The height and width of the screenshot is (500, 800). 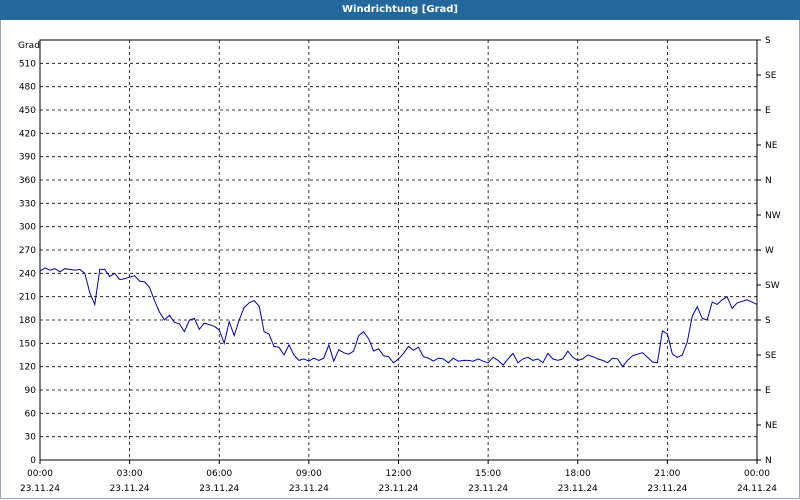 What do you see at coordinates (31, 414) in the screenshot?
I see `y-tick-label: 60` at bounding box center [31, 414].